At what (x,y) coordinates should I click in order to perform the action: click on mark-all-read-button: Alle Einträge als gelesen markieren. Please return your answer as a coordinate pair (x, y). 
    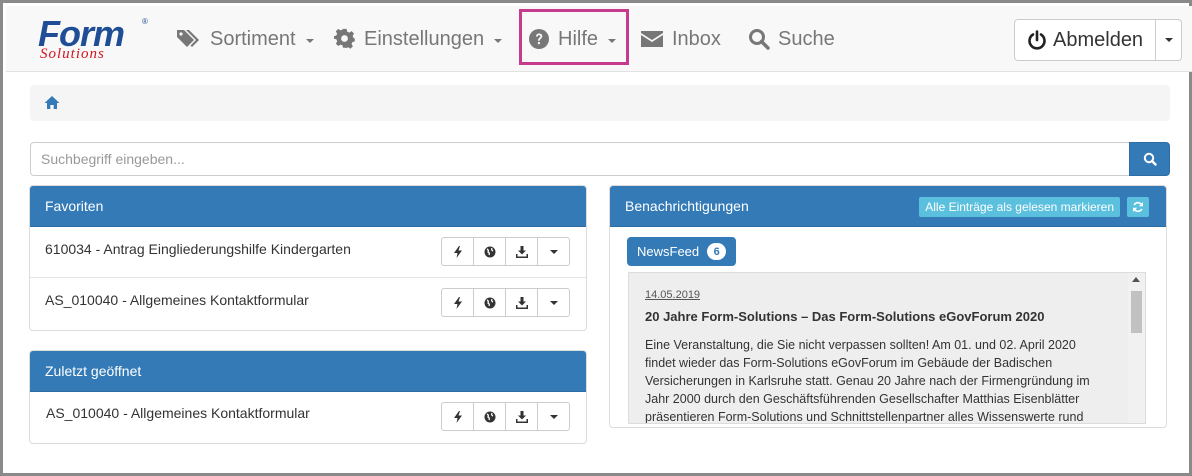
    Looking at the image, I should click on (1019, 207).